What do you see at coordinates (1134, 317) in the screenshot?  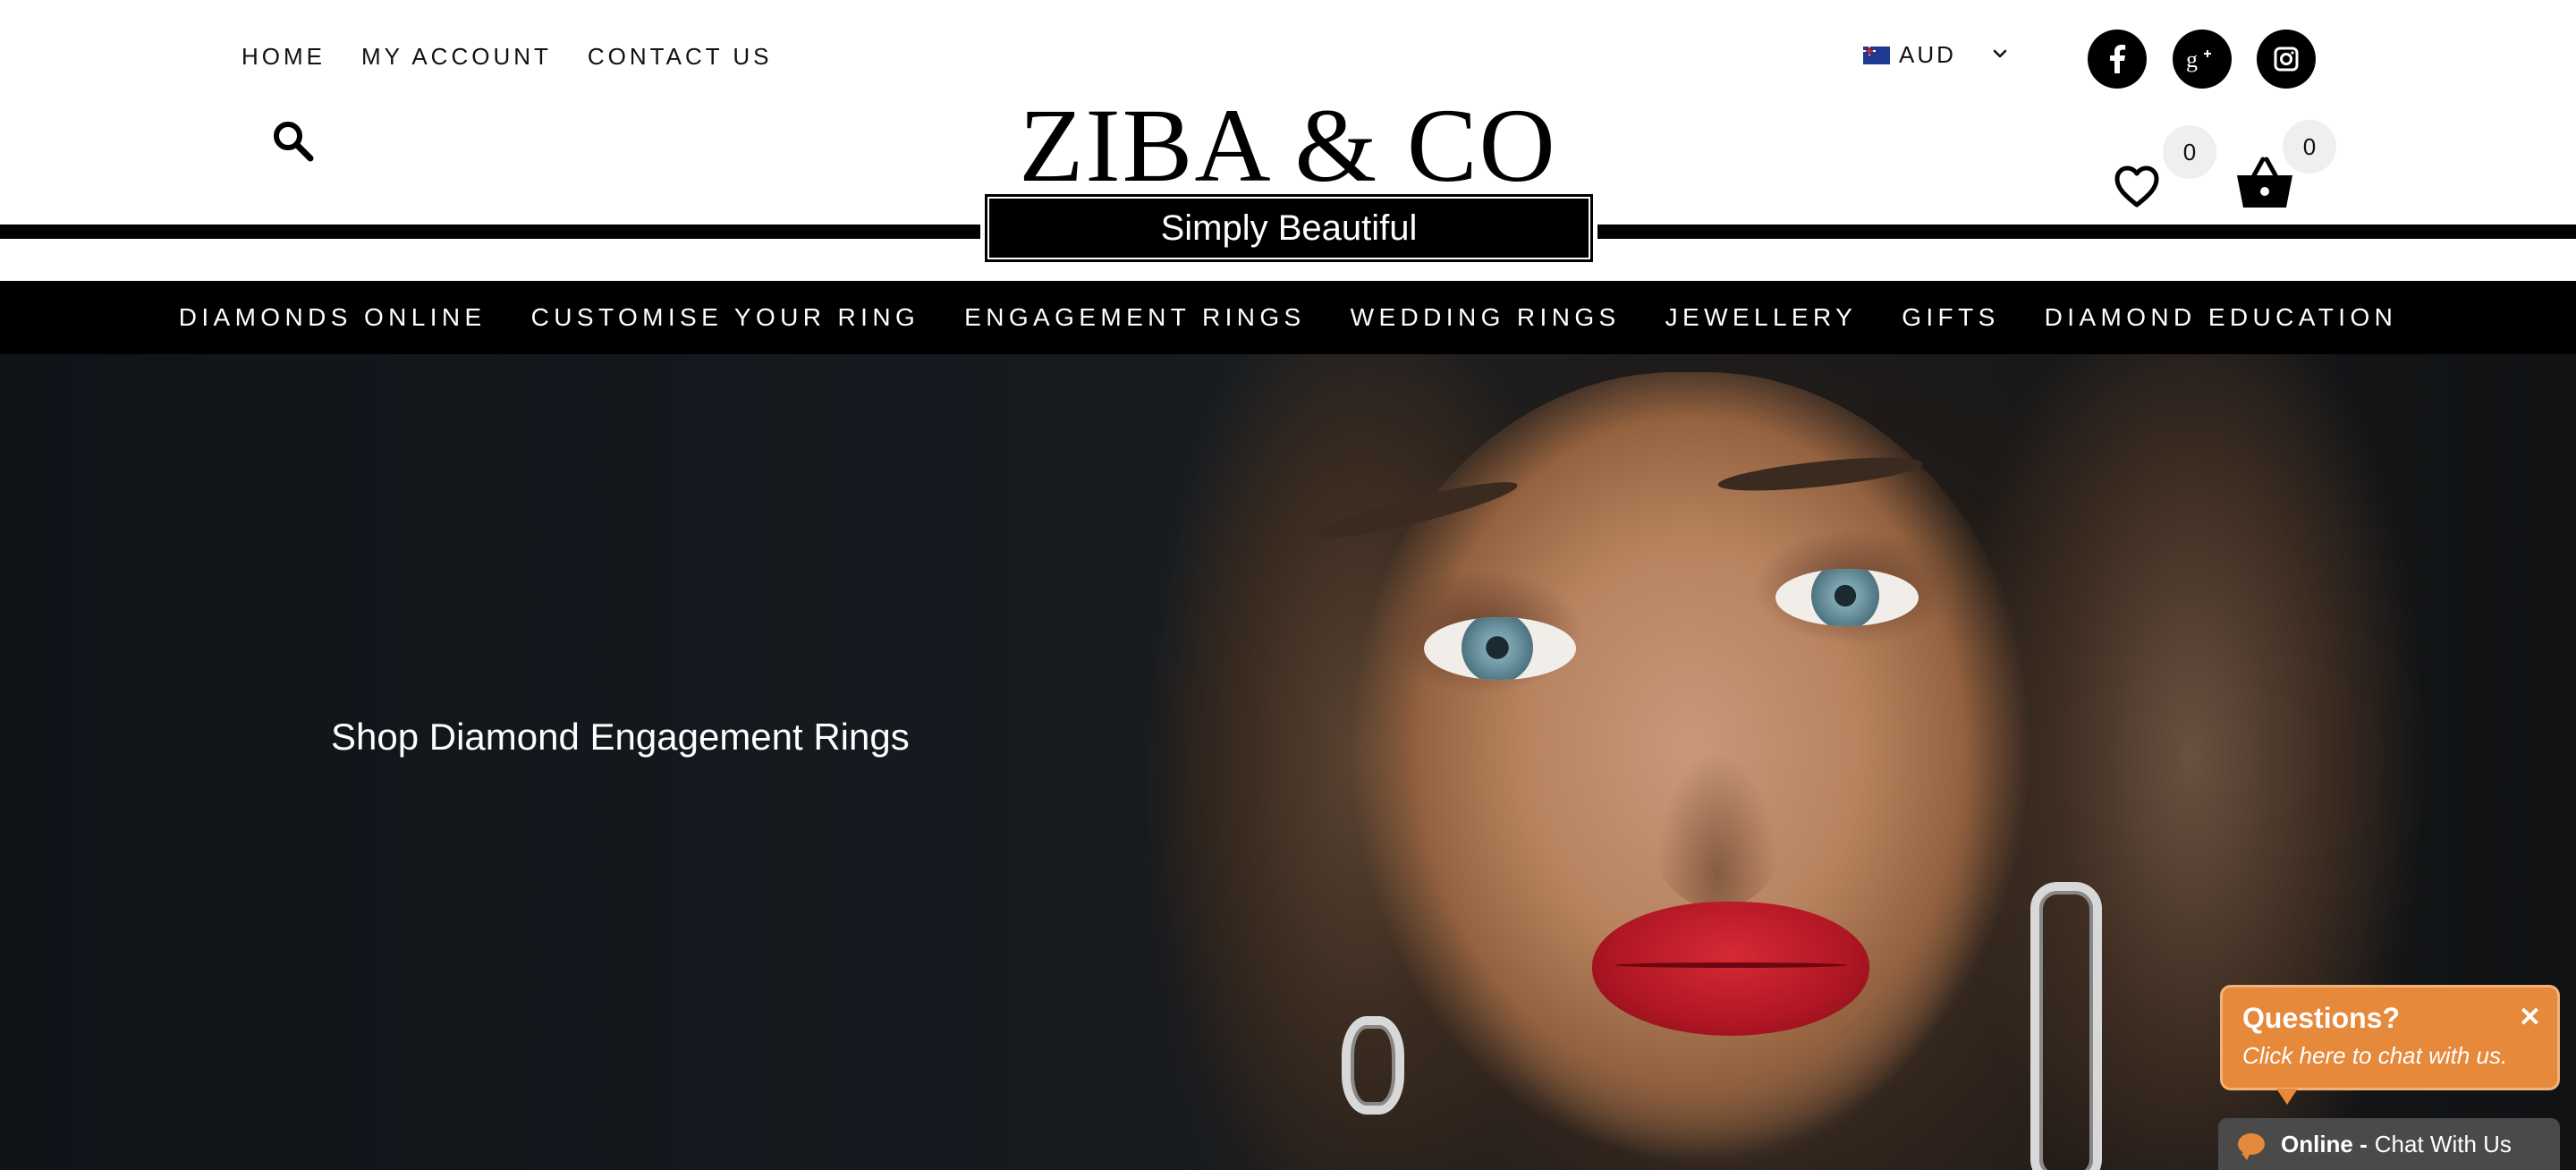 I see `nav-engagement-rings: ENGAGEMENT RINGS` at bounding box center [1134, 317].